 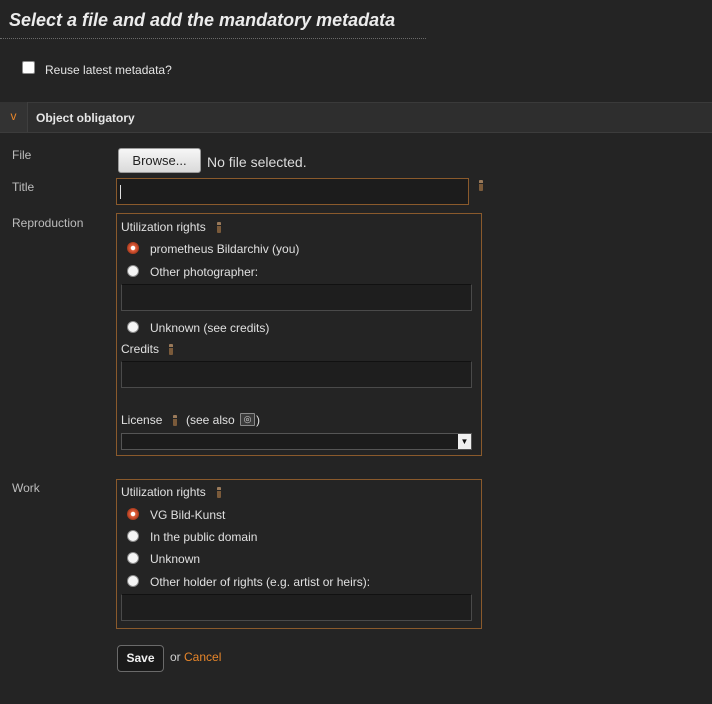 What do you see at coordinates (203, 537) in the screenshot?
I see `option-public-domain-label: In the public domain` at bounding box center [203, 537].